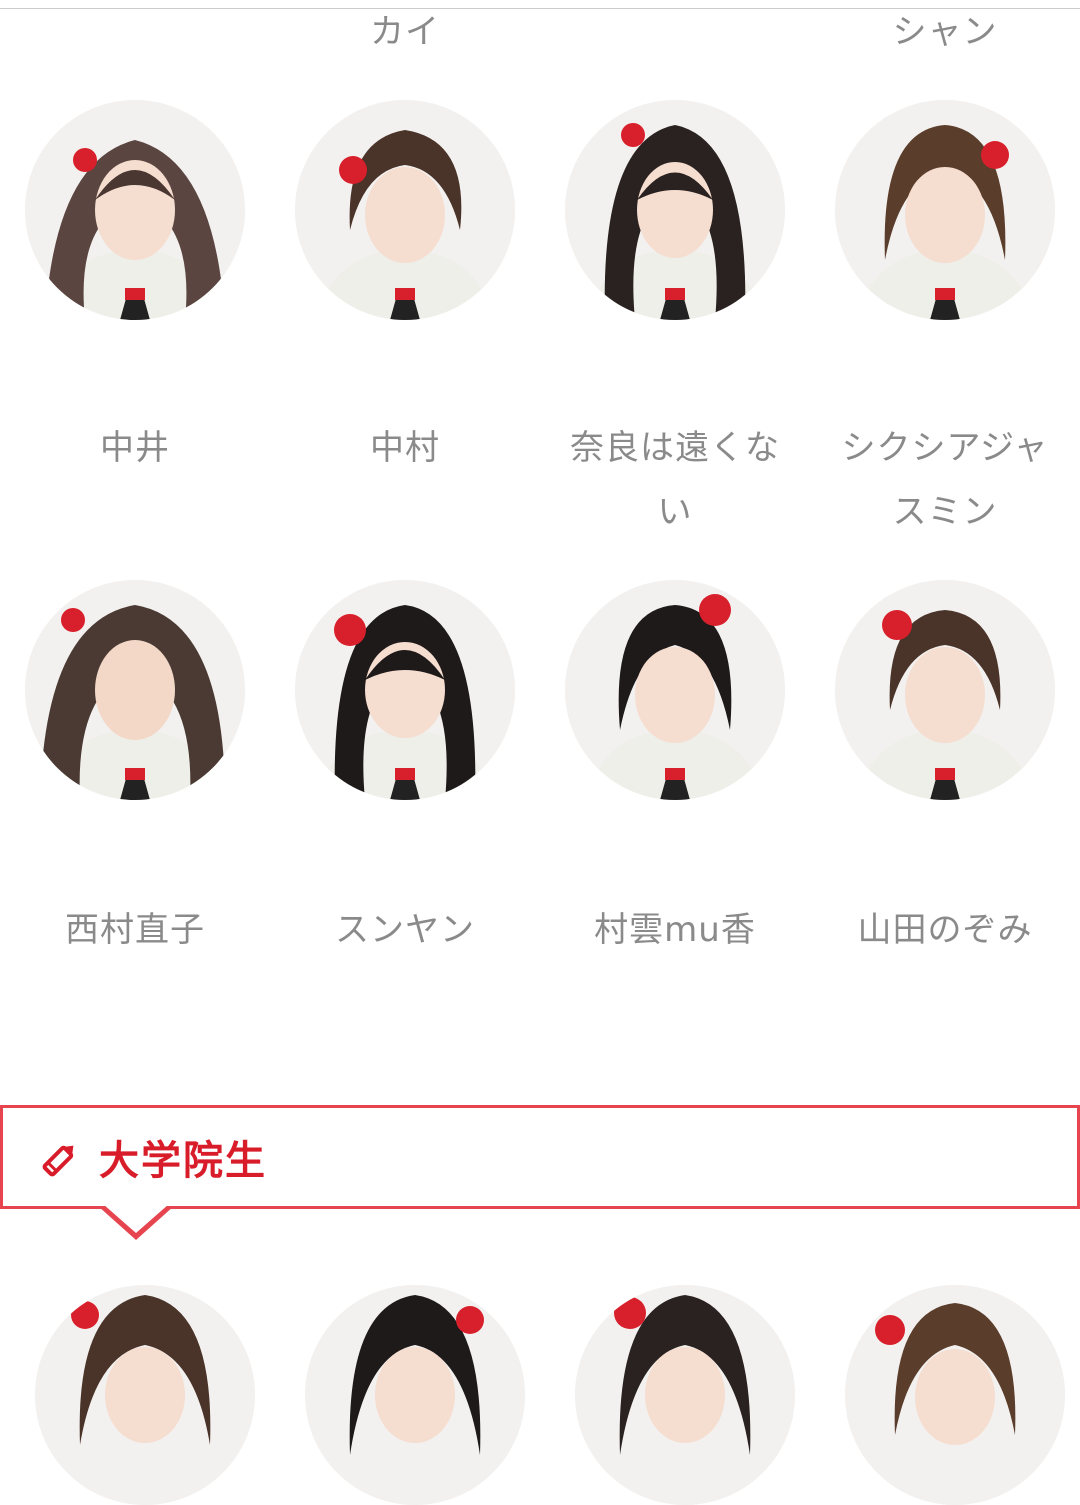 The image size is (1080, 1505). I want to click on member-name: シクシアジャ, so click(945, 448).